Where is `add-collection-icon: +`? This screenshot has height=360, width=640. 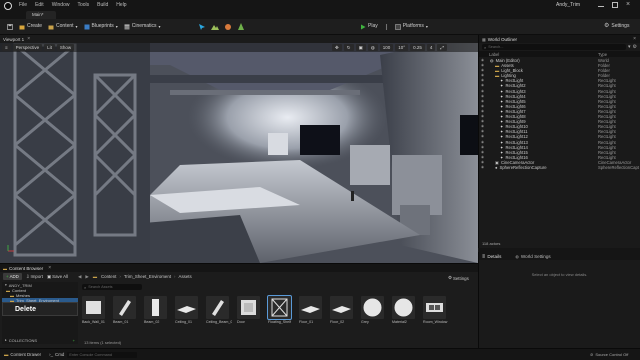
add-collection-icon: + is located at coordinates (74, 340).